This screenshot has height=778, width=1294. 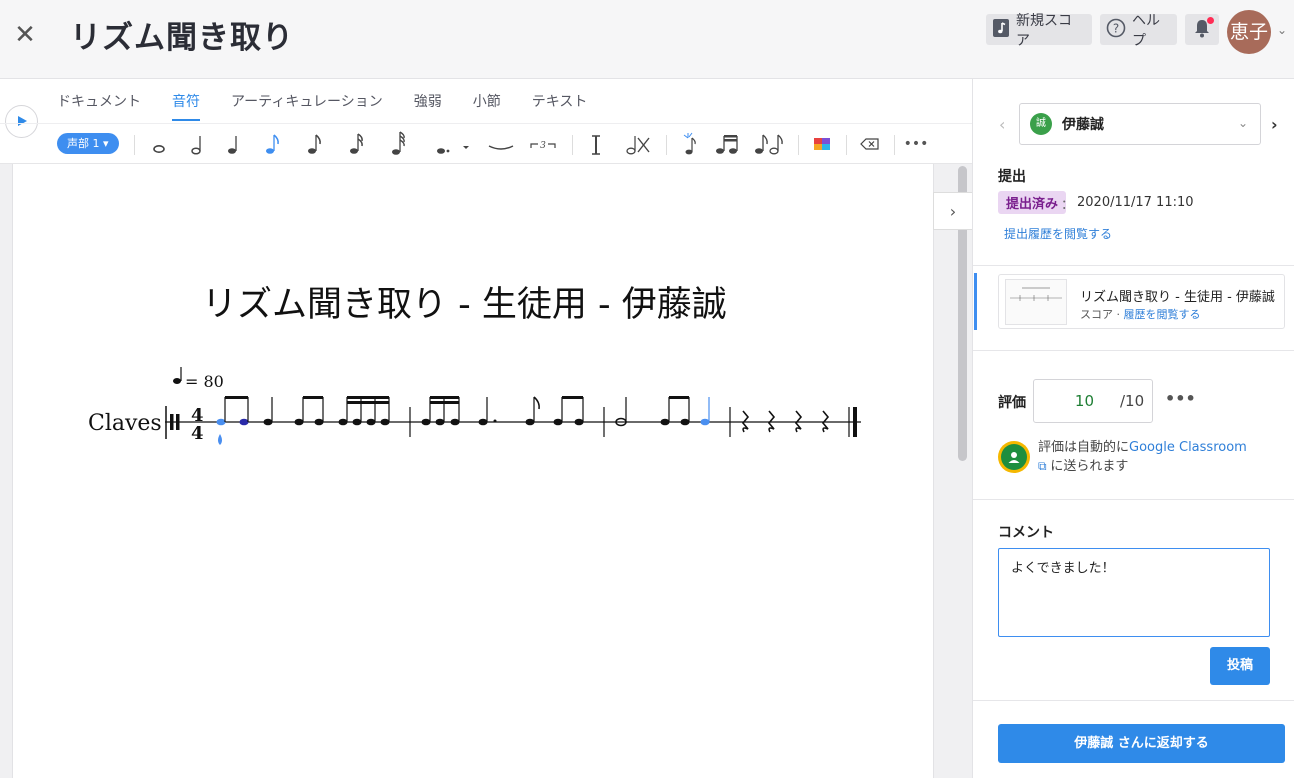 What do you see at coordinates (1012, 177) in the screenshot?
I see `submission-heading: 提出` at bounding box center [1012, 177].